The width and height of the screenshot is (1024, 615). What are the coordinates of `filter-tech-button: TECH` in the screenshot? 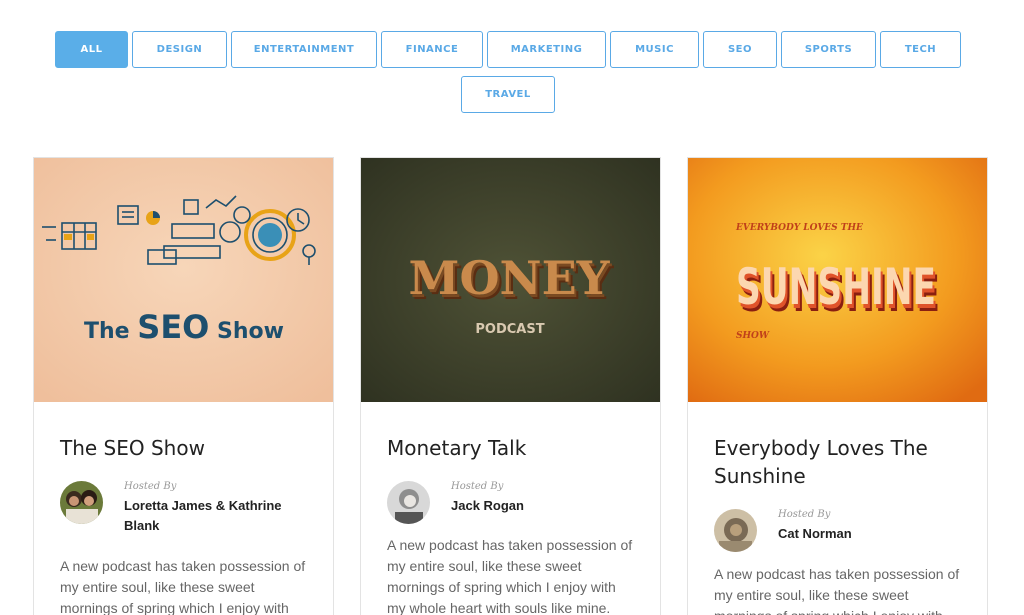 It's located at (920, 49).